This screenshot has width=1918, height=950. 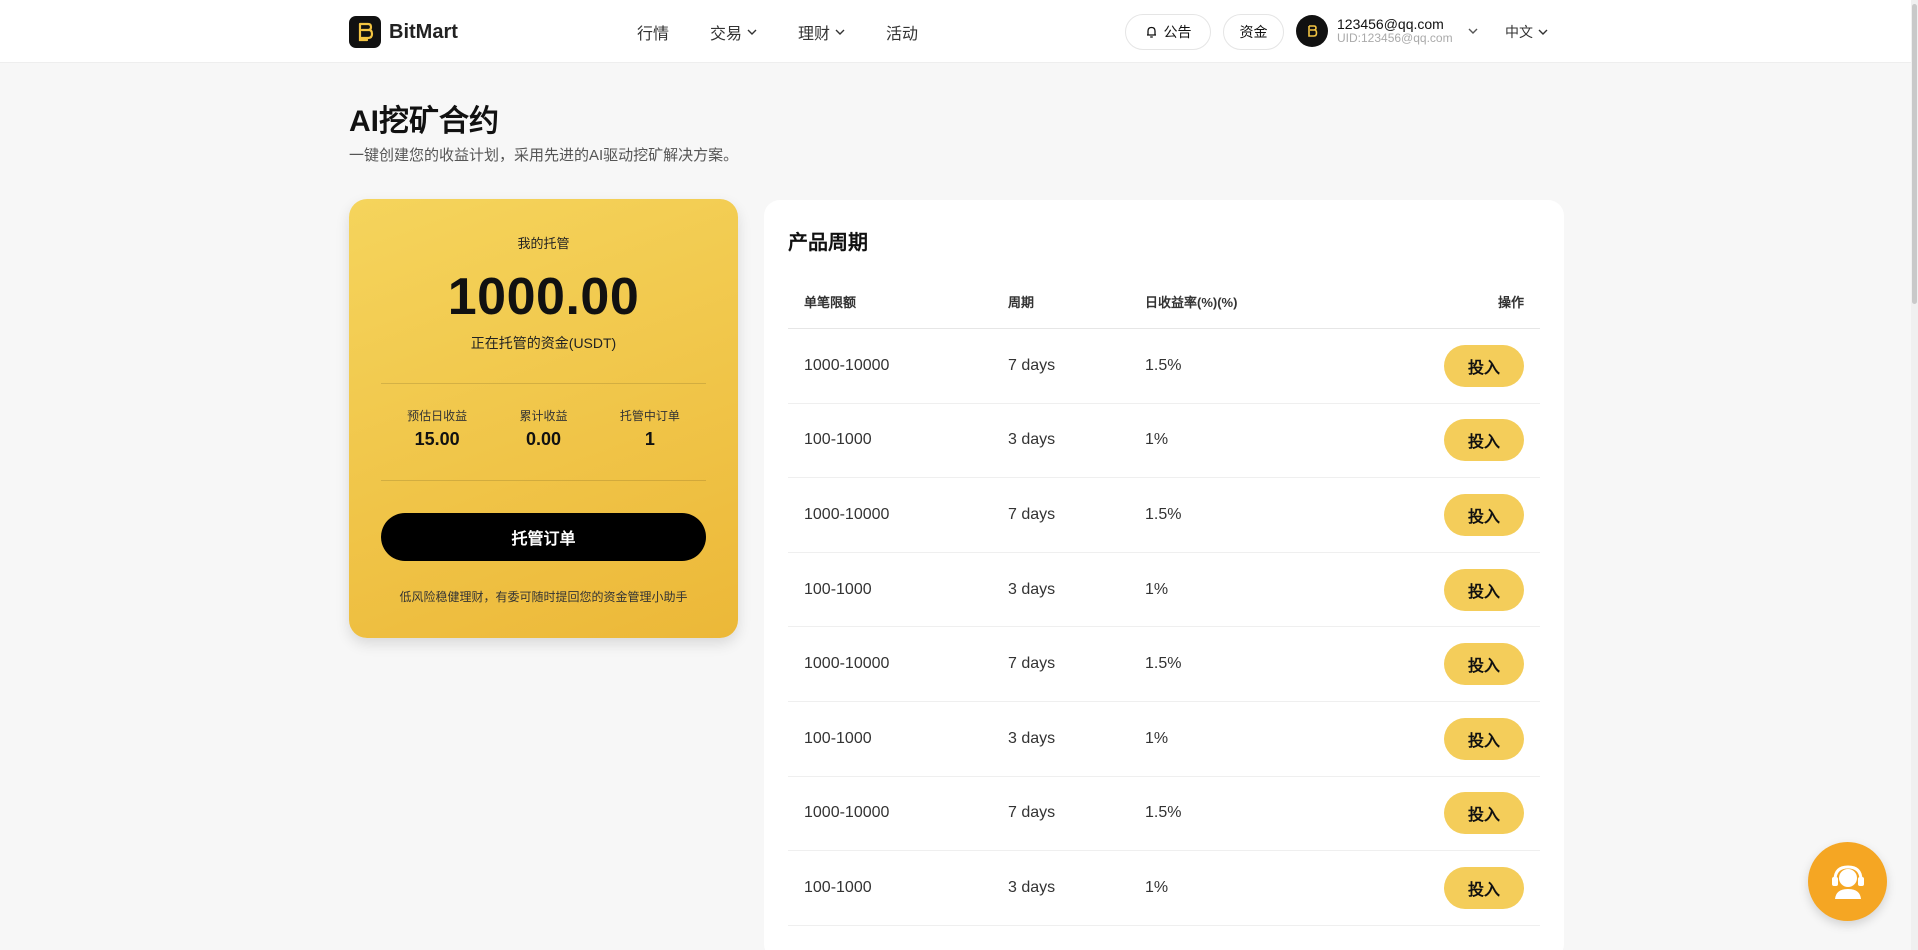 I want to click on page-subtitle: 一键创建您的收益计划，采用先进的AI驱动挖矿解决方案。, so click(x=544, y=155).